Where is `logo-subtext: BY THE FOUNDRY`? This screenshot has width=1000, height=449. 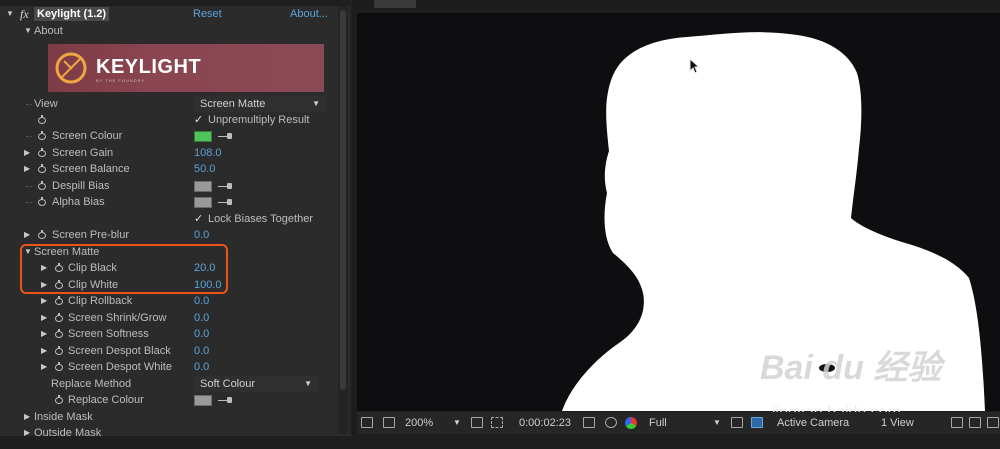 logo-subtext: BY THE FOUNDRY is located at coordinates (121, 80).